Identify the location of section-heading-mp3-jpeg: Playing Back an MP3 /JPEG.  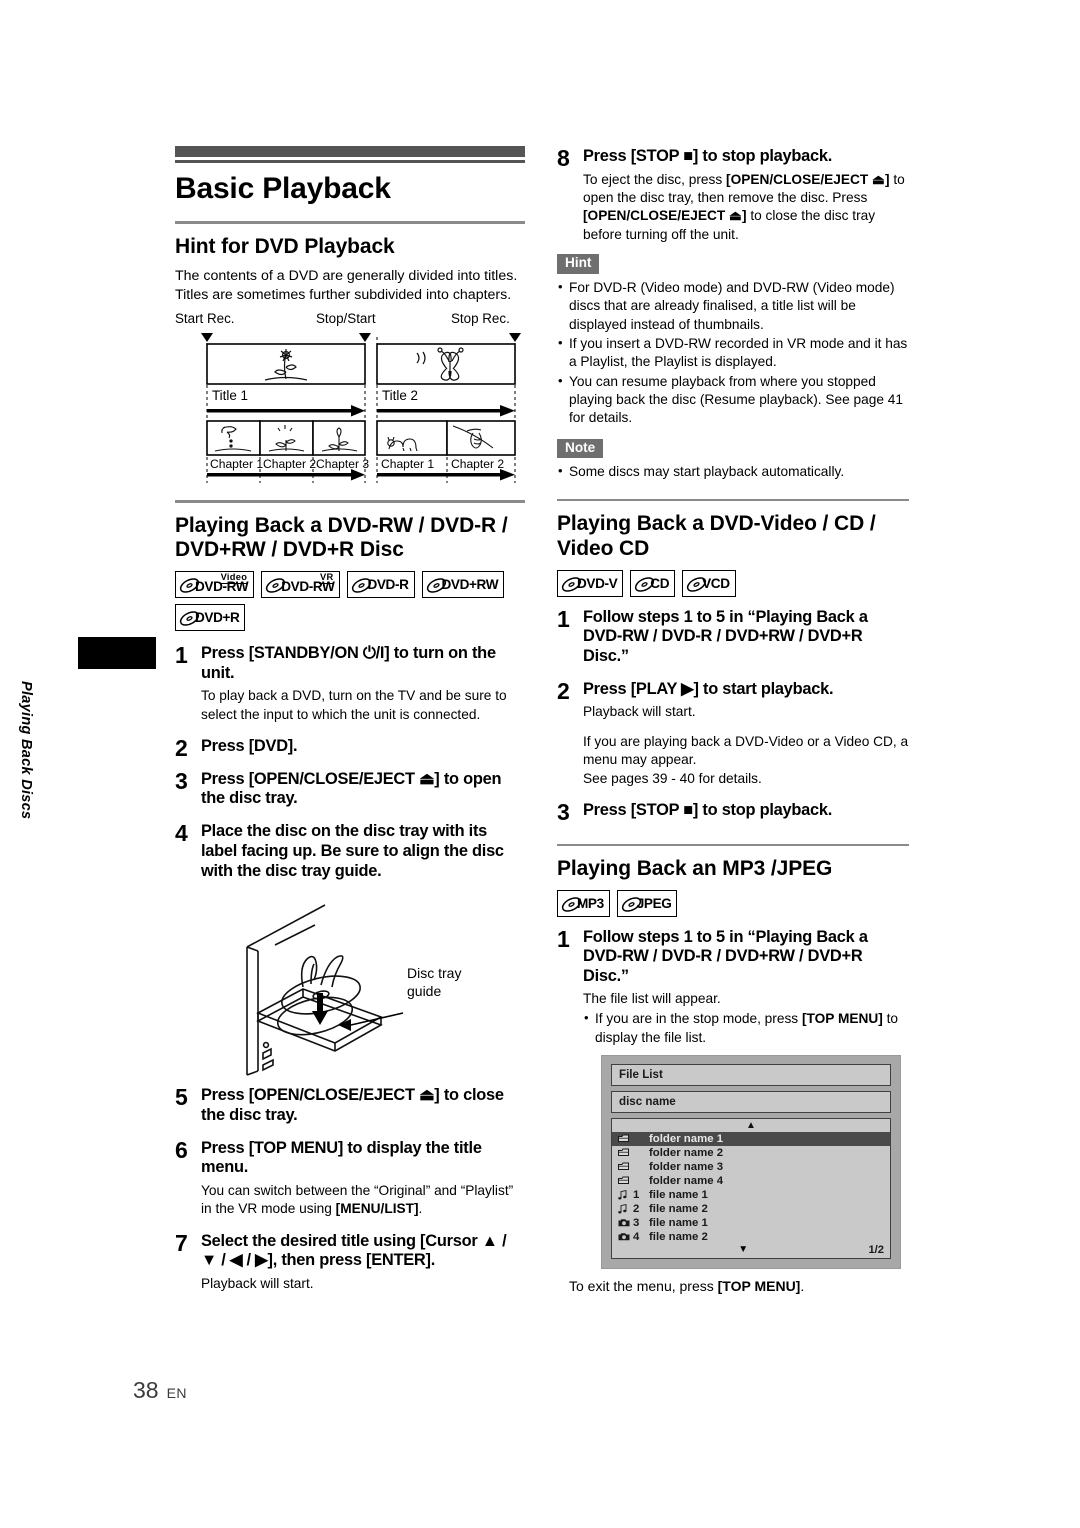
(695, 869).